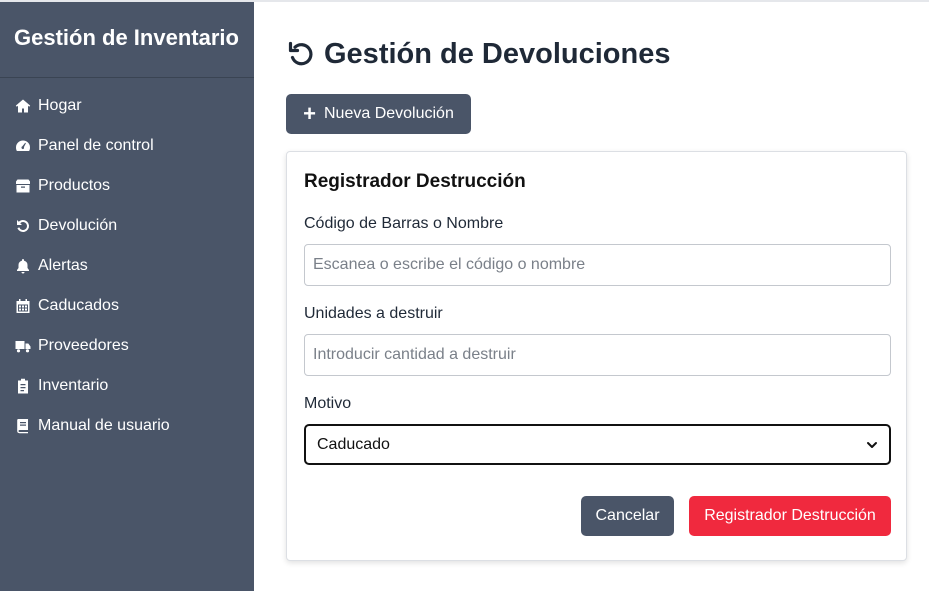 The image size is (929, 591). Describe the element at coordinates (328, 403) in the screenshot. I see `reason-label: Motivo` at that location.